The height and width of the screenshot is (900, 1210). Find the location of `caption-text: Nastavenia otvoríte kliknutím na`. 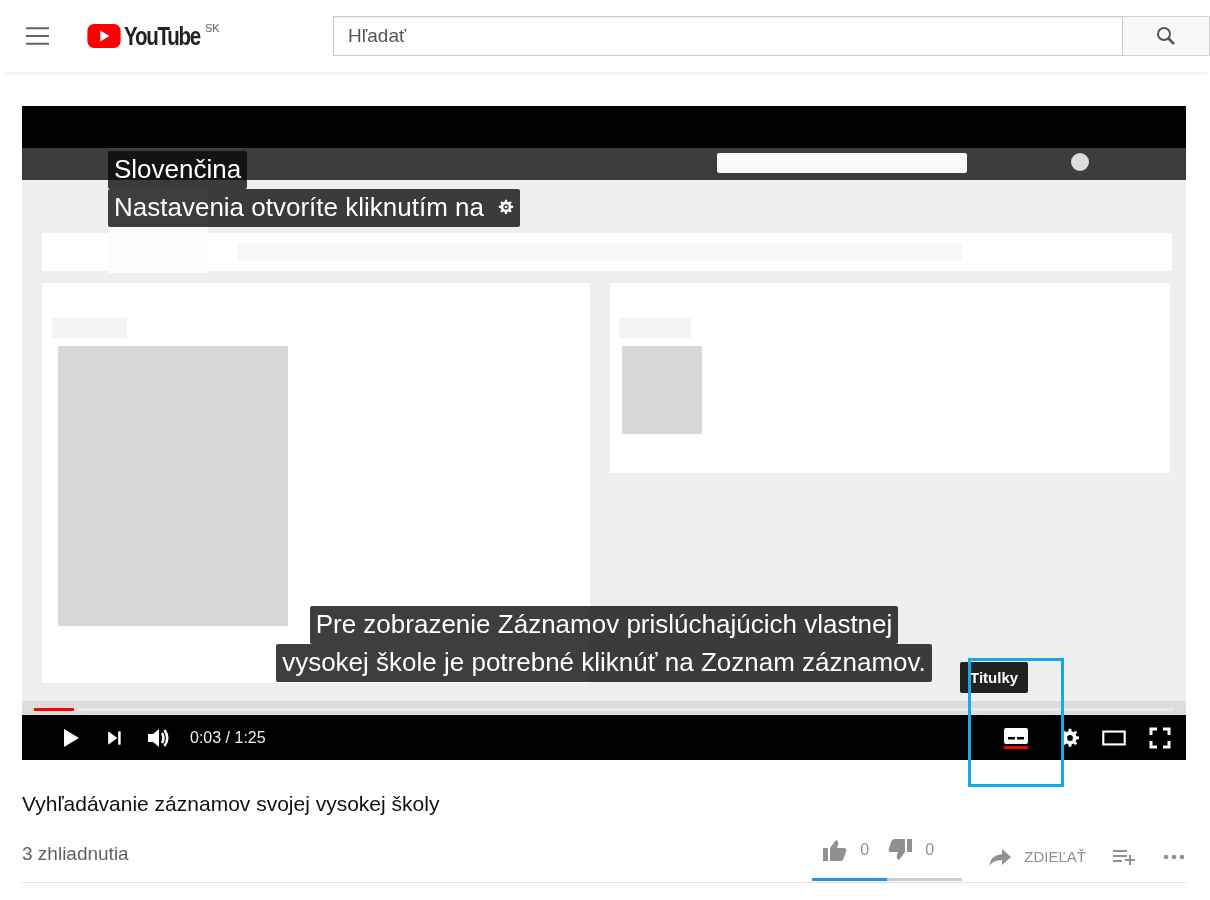

caption-text: Nastavenia otvoríte kliknutím na is located at coordinates (314, 208).